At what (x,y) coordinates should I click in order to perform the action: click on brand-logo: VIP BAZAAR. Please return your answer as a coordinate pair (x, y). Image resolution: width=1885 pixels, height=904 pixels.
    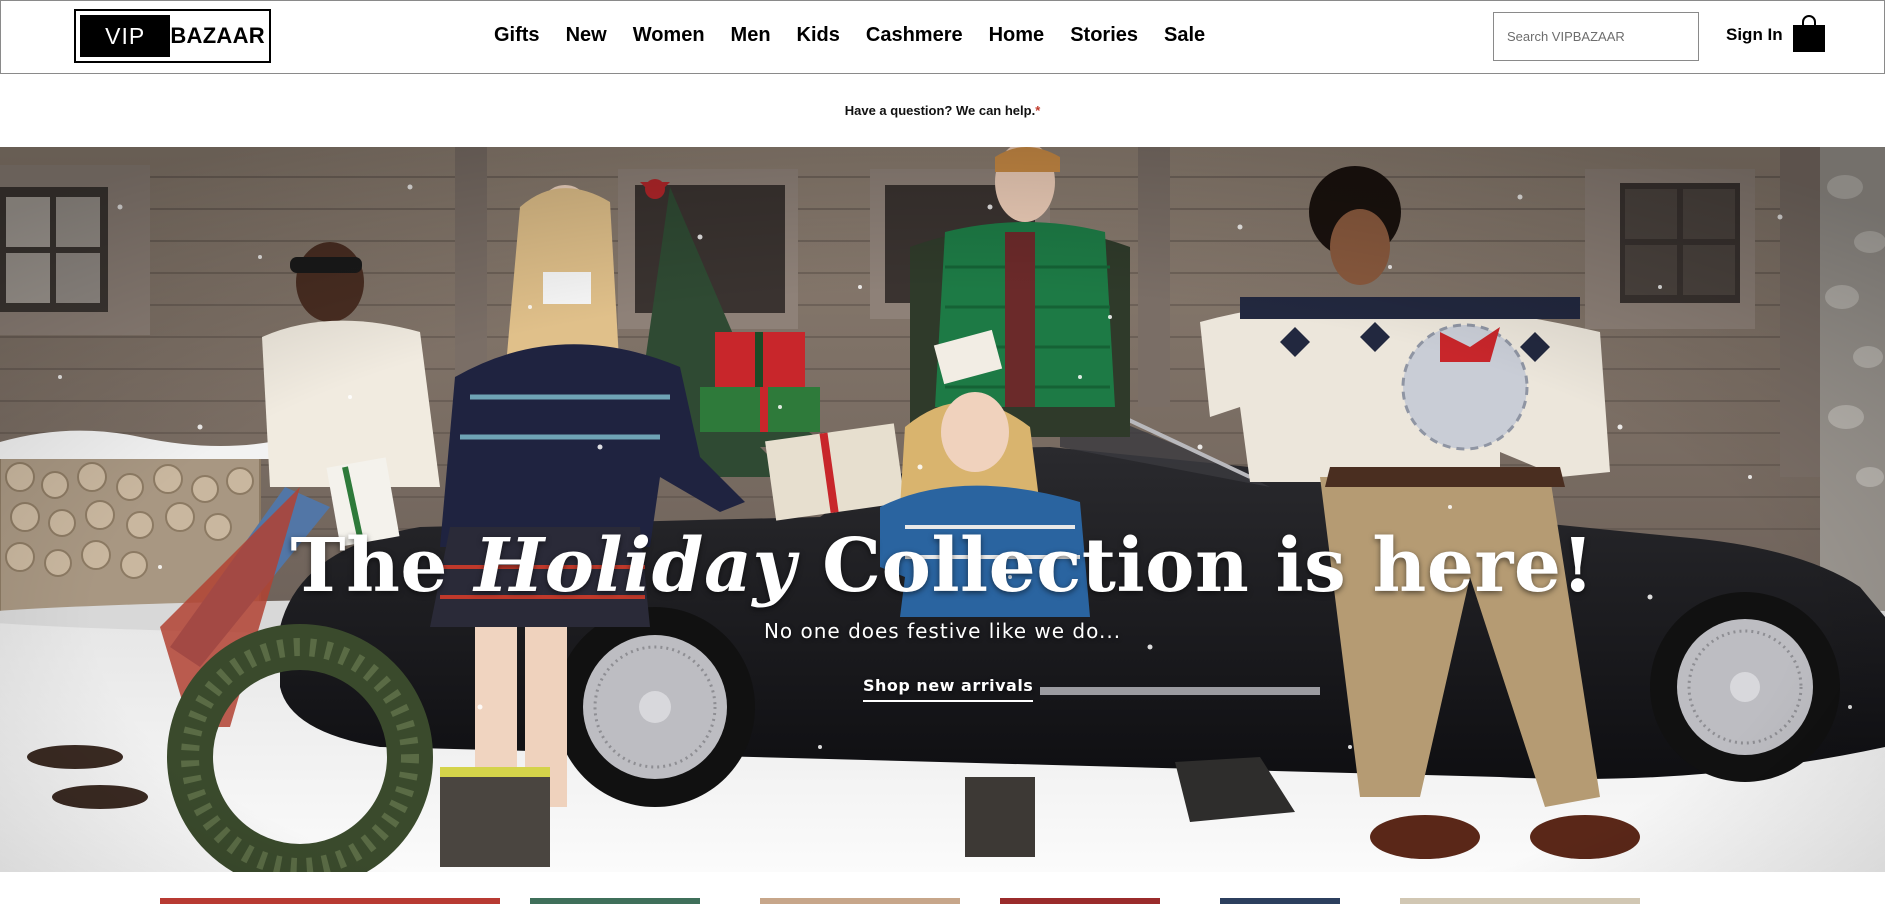
    Looking at the image, I should click on (172, 36).